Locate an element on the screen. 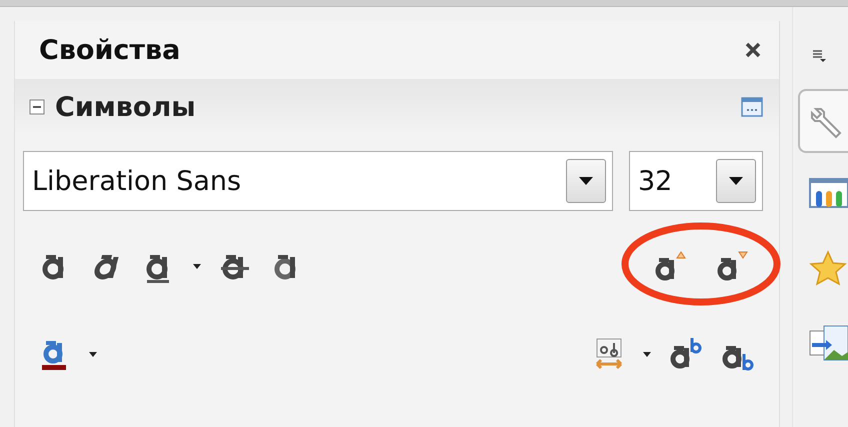  collapse-icon is located at coordinates (37, 107).